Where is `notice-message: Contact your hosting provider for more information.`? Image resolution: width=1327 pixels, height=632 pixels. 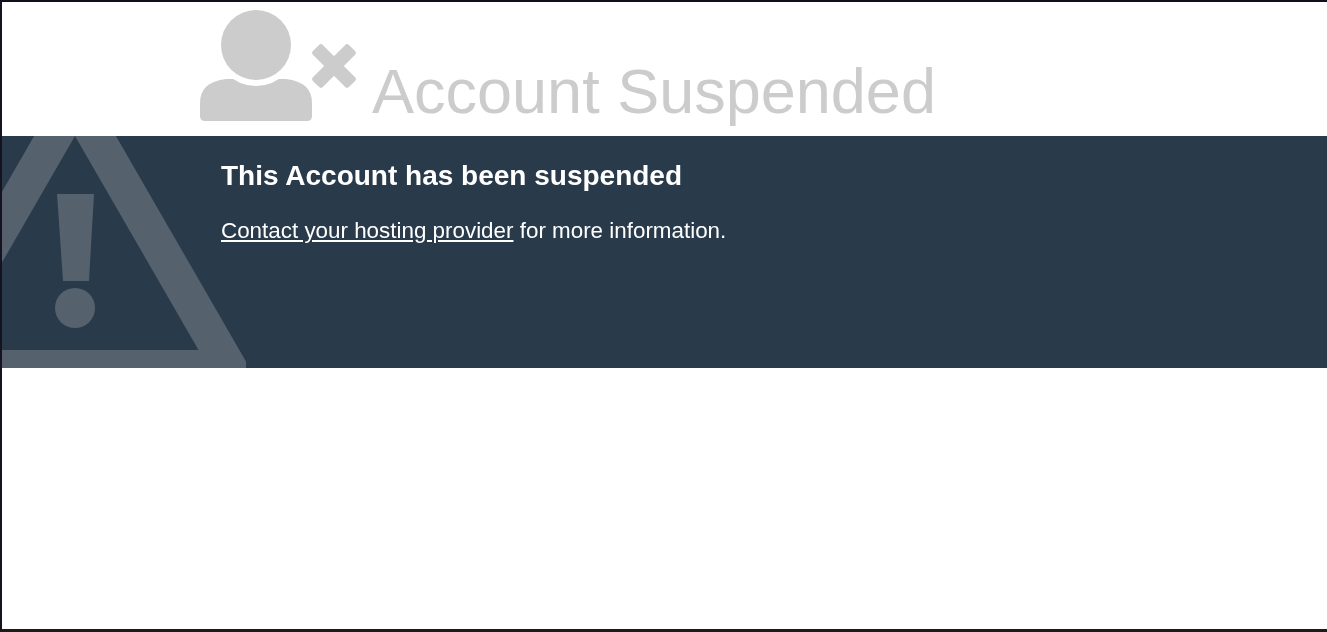
notice-message: Contact your hosting provider for more information. is located at coordinates (474, 231).